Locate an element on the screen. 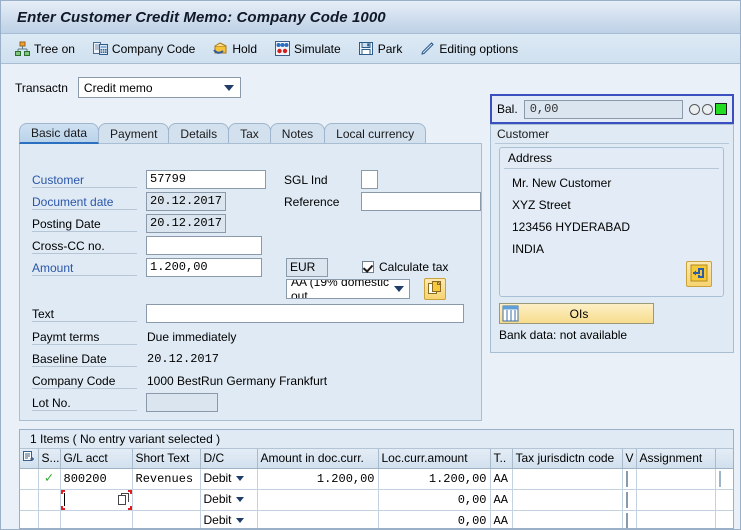 The height and width of the screenshot is (530, 741). simulate-button: Simulate is located at coordinates (308, 49).